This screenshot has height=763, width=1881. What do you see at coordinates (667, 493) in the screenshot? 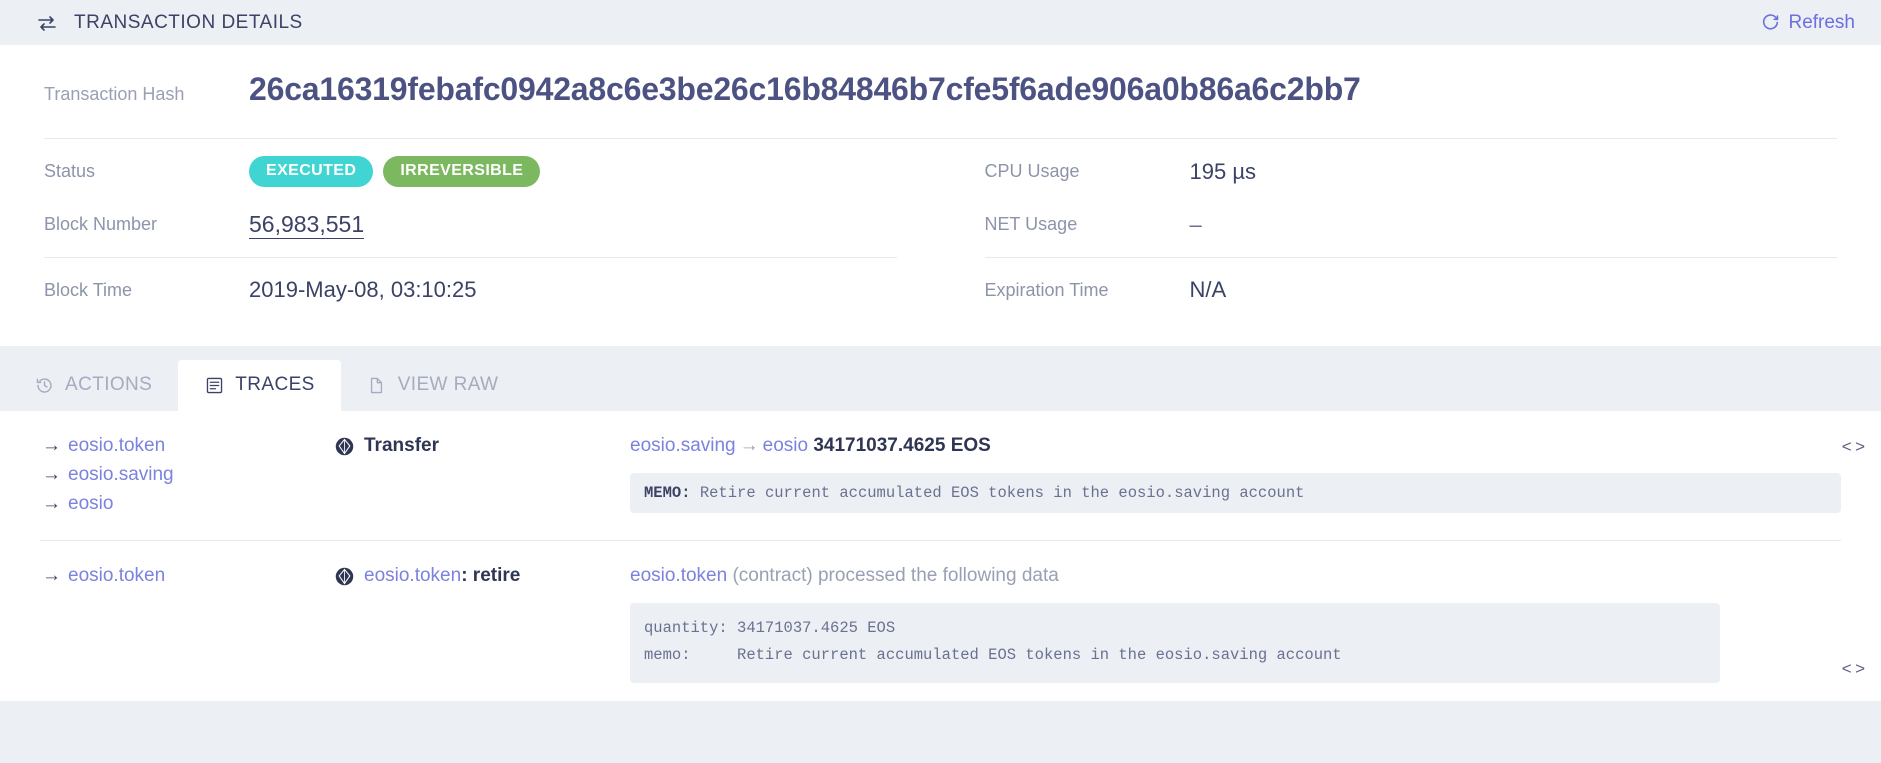
I see `memo-key: MEMO:` at bounding box center [667, 493].